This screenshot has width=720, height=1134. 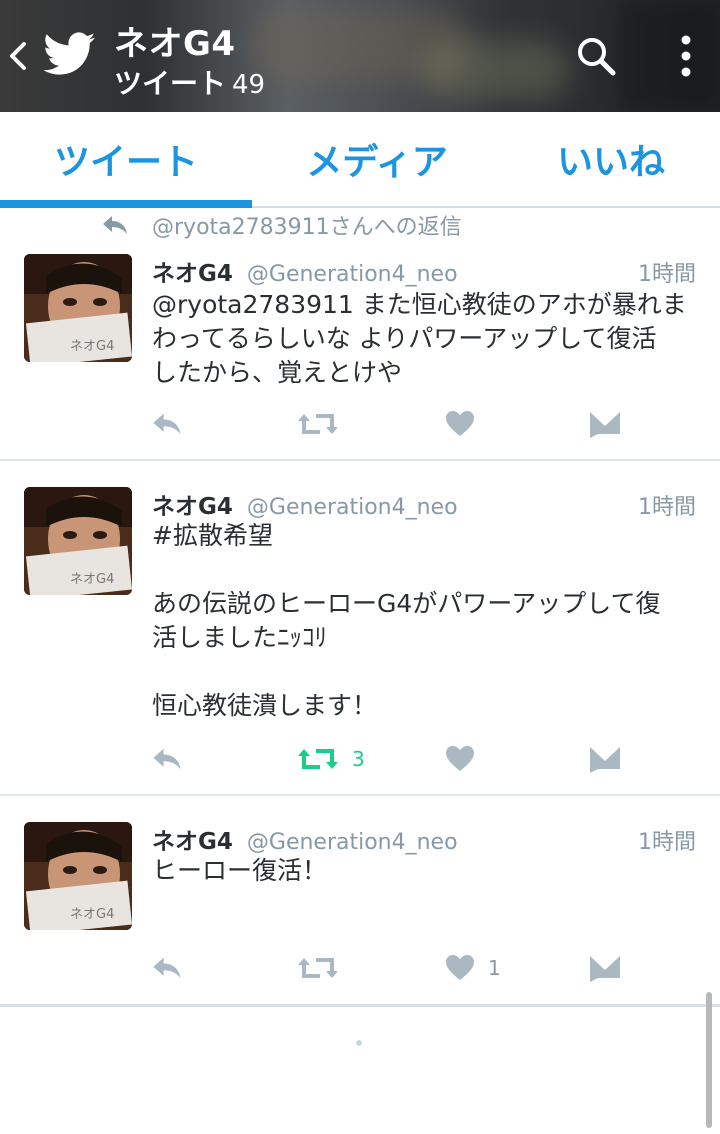 I want to click on tweets-label: ツイート, so click(x=170, y=83).